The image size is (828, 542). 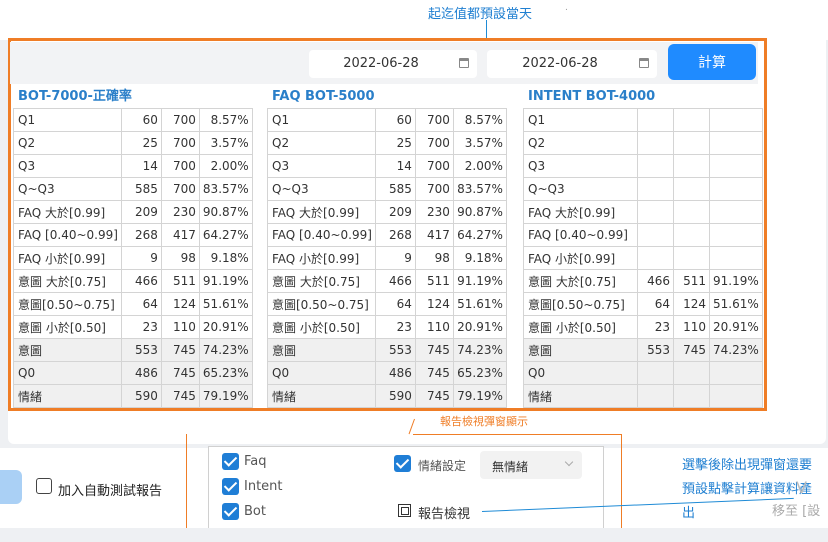 I want to click on annotation-bracket-right, so click(x=621, y=488).